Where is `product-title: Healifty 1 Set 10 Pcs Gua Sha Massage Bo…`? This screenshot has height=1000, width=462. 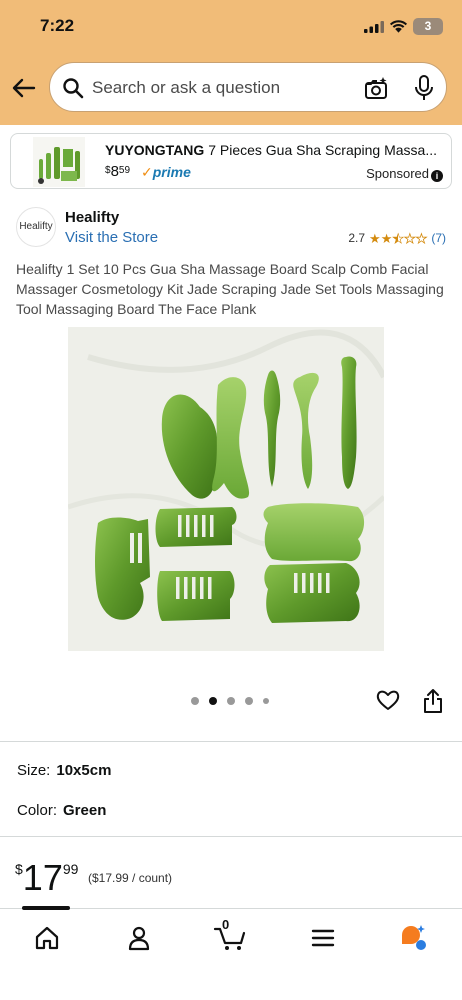 product-title: Healifty 1 Set 10 Pcs Gua Sha Massage Bo… is located at coordinates (230, 289).